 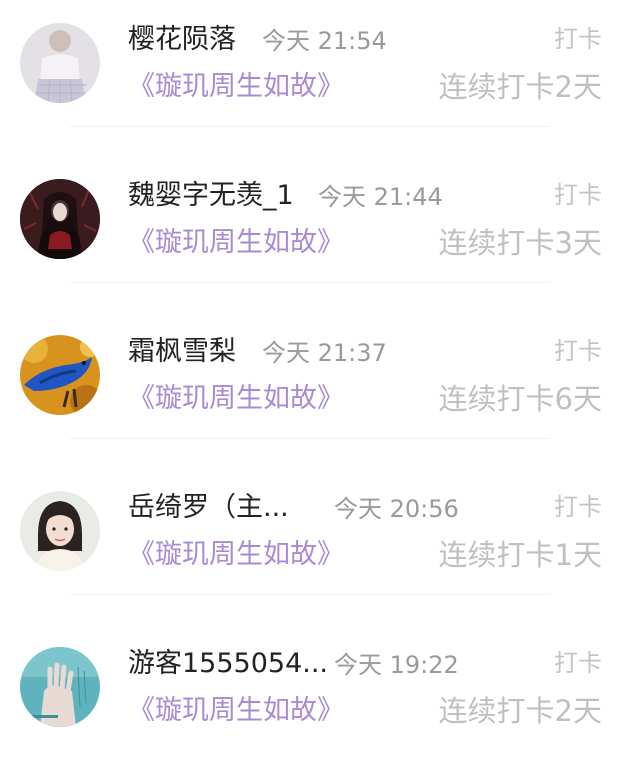 What do you see at coordinates (182, 352) in the screenshot?
I see `username: 霜枫雪梨` at bounding box center [182, 352].